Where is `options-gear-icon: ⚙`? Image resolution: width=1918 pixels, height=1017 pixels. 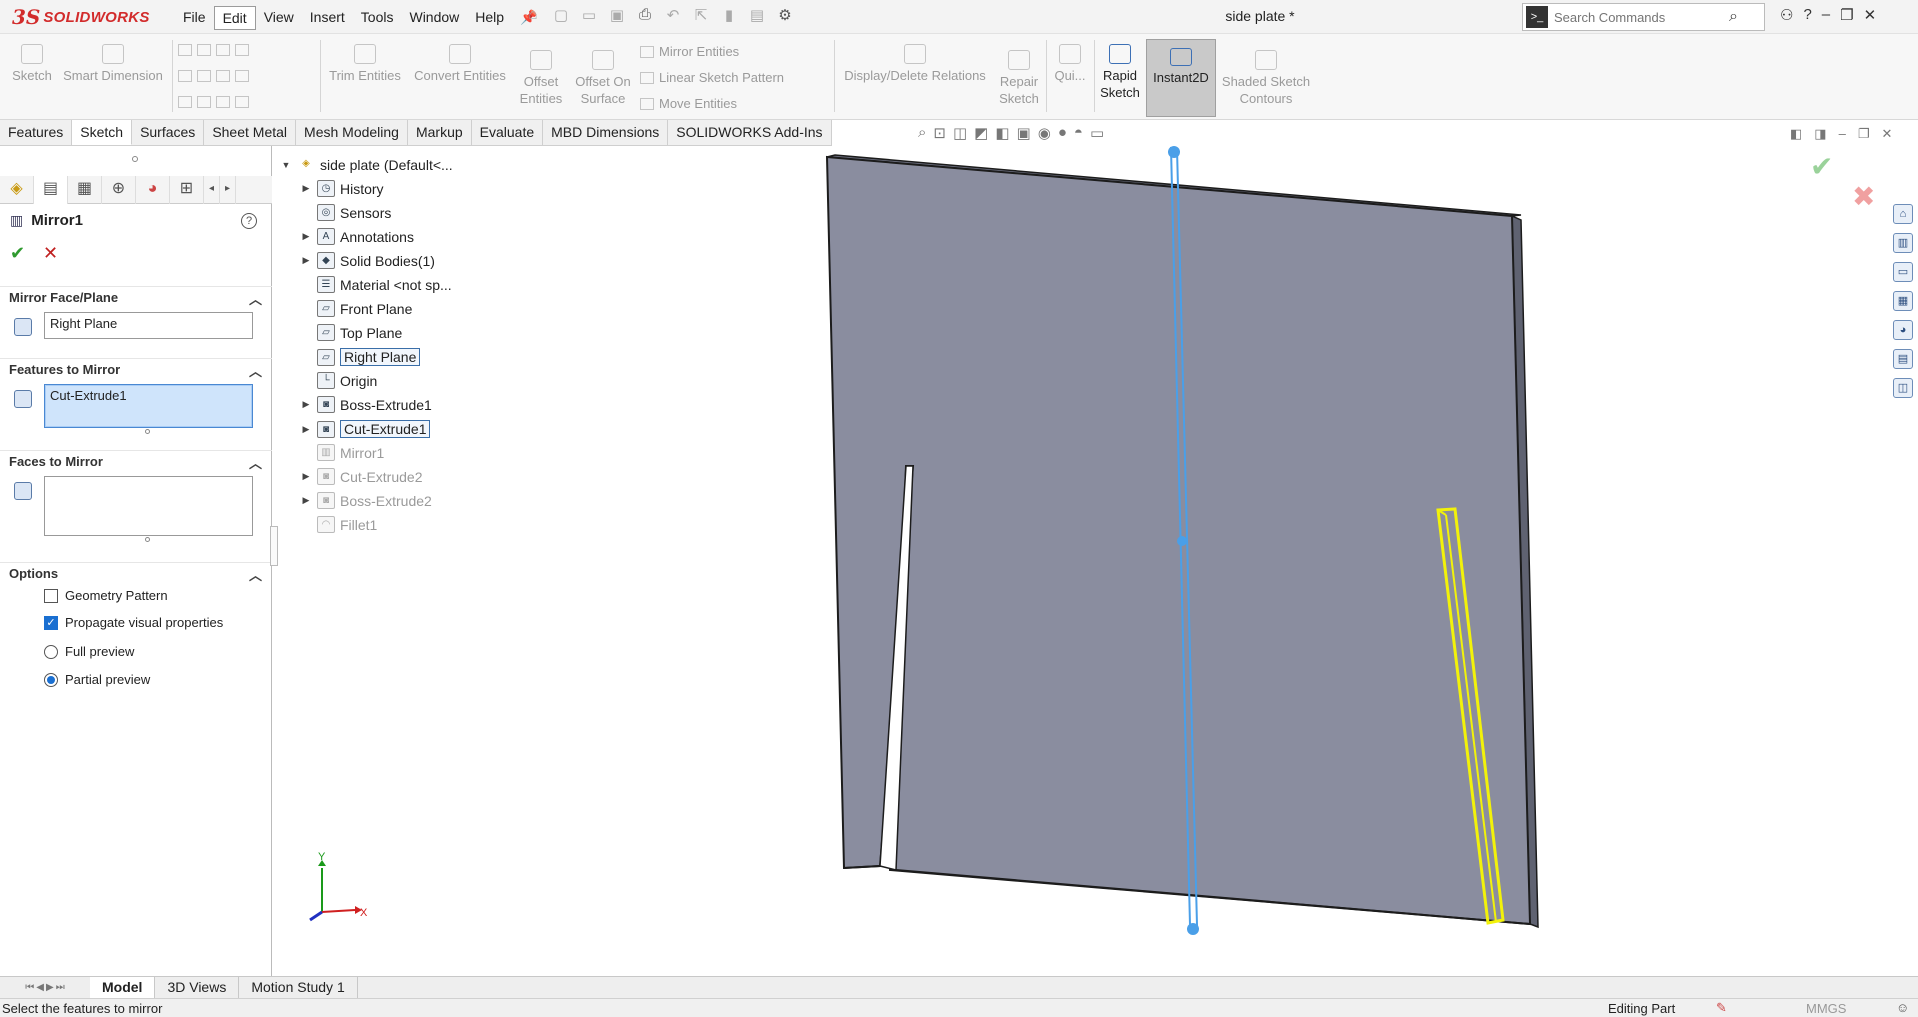 options-gear-icon: ⚙ is located at coordinates (785, 15).